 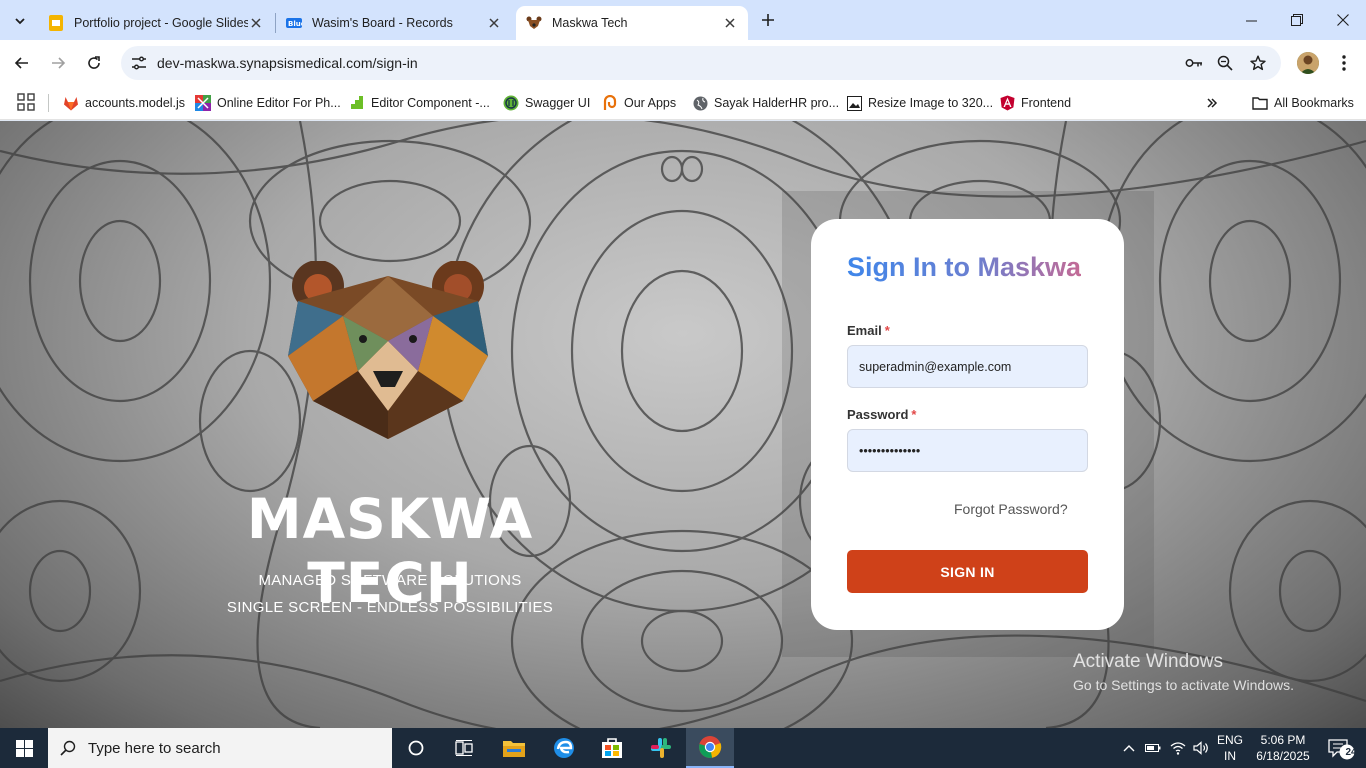 I want to click on bookmark-star-icon, so click(x=1258, y=63).